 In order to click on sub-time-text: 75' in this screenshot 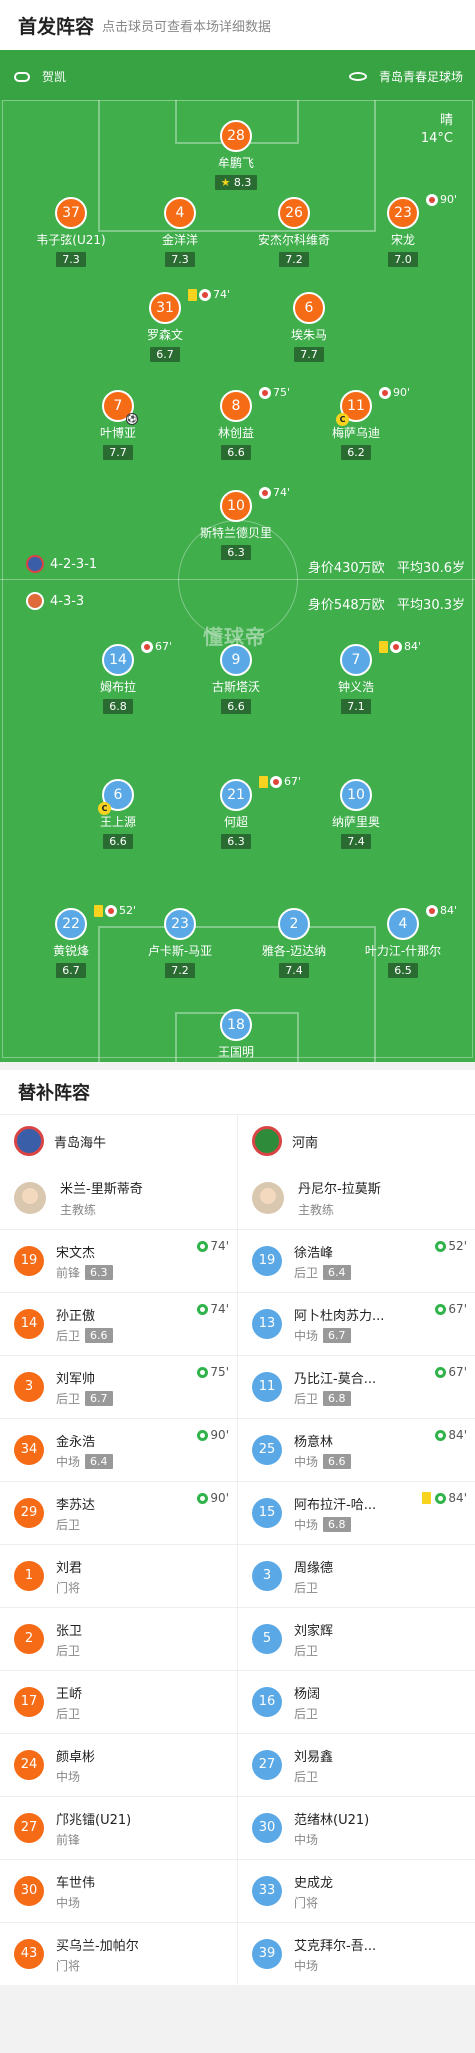, I will do `click(219, 1372)`.